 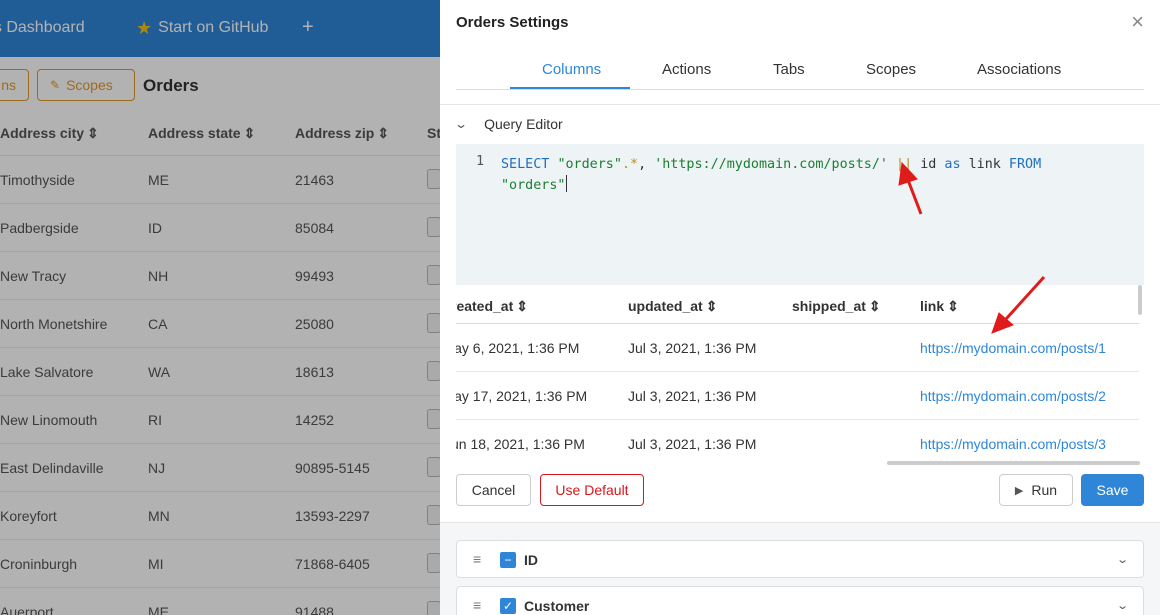 I want to click on tab-tabs: Tabs, so click(x=789, y=69).